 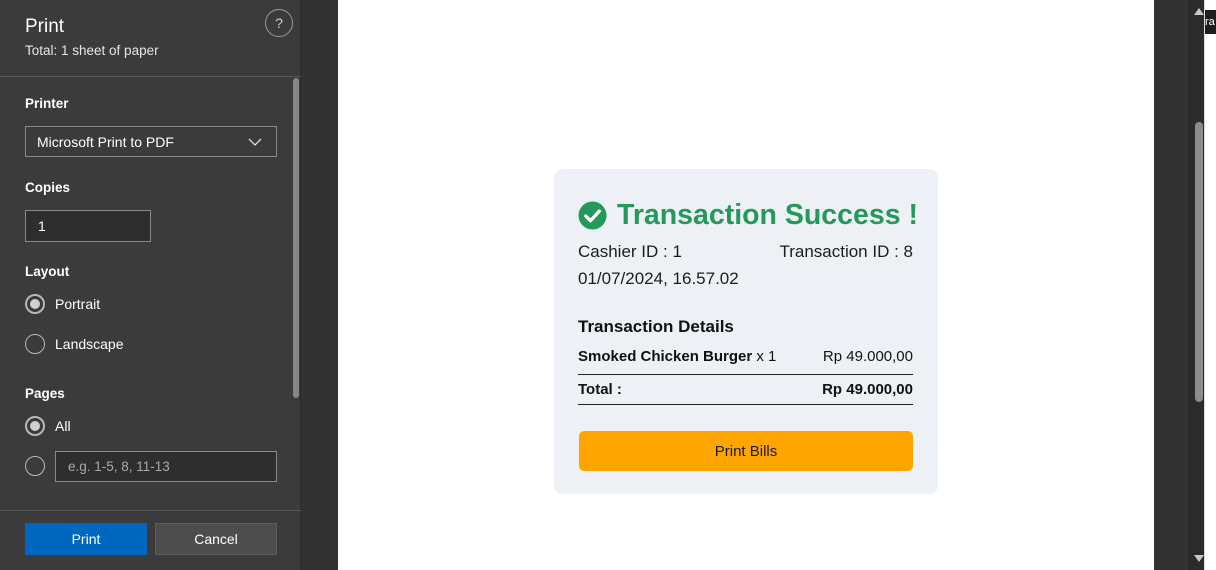 What do you see at coordinates (216, 539) in the screenshot?
I see `cancel-button: Cancel` at bounding box center [216, 539].